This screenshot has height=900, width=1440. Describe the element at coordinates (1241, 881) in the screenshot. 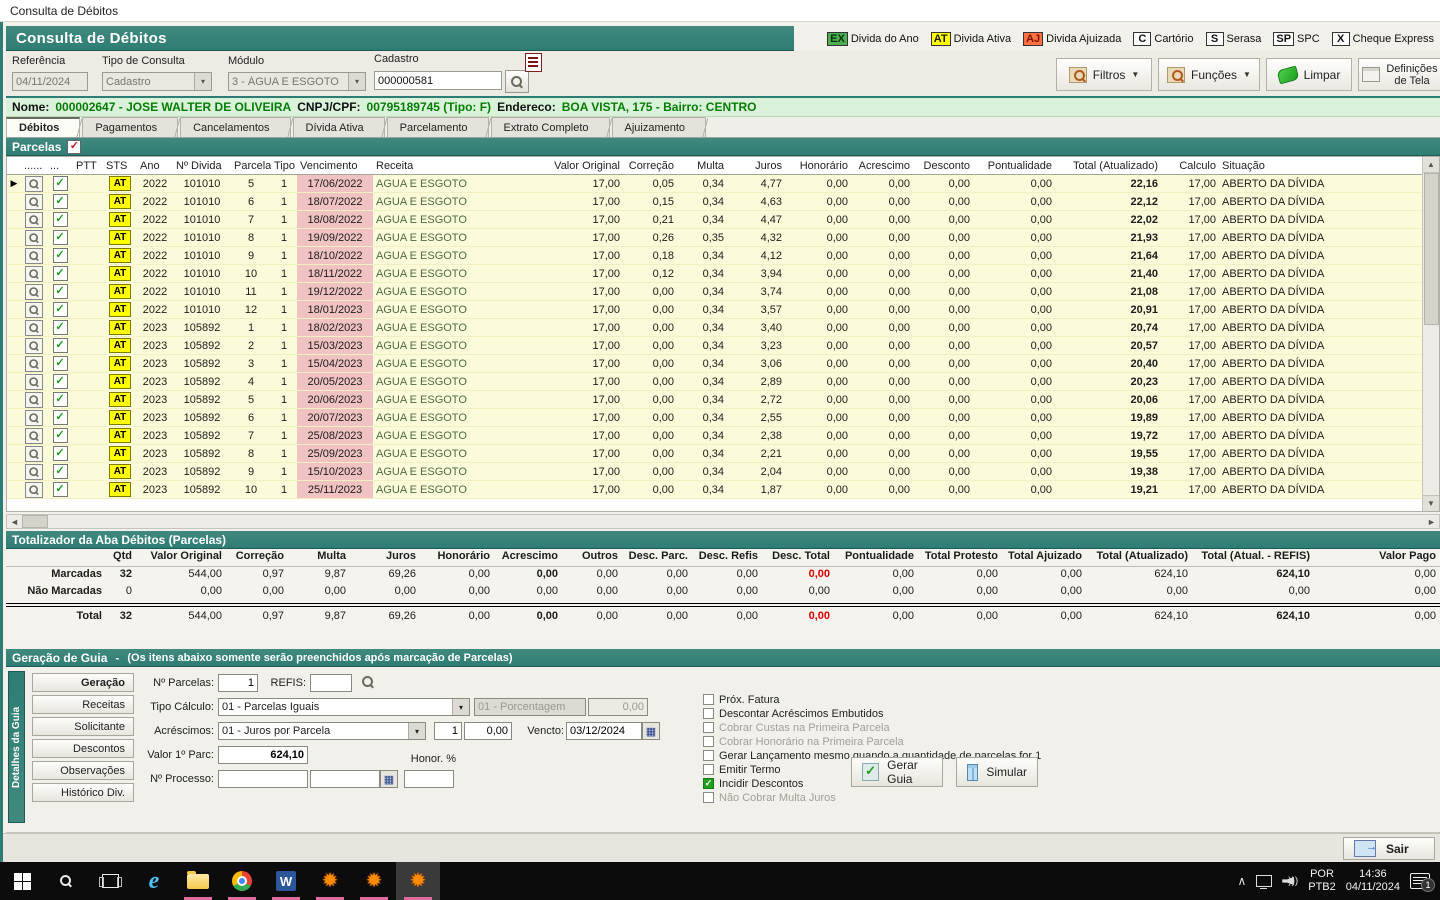

I see `chevron-up-icon: ∧` at that location.